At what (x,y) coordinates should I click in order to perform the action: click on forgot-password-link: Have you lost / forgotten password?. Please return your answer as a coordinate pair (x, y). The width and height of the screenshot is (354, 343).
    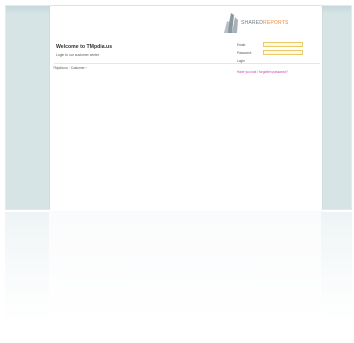
    Looking at the image, I should click on (262, 72).